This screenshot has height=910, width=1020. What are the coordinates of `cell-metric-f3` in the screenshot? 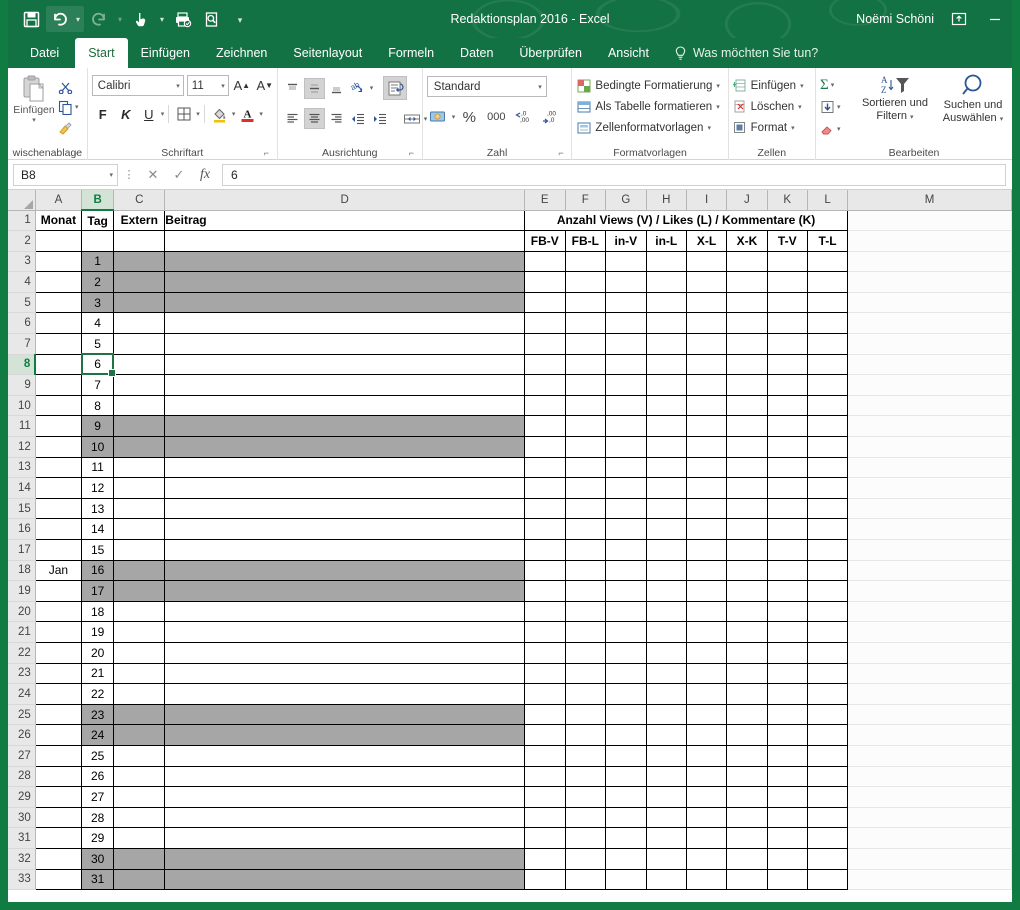 It's located at (585, 261).